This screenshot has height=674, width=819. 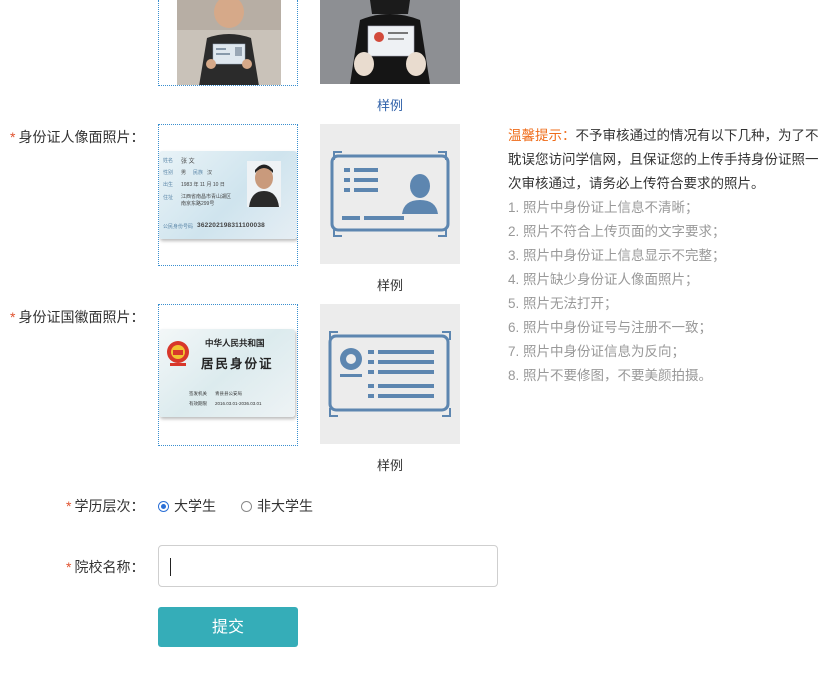 I want to click on card-issuer-label: 签发机关, so click(x=198, y=393).